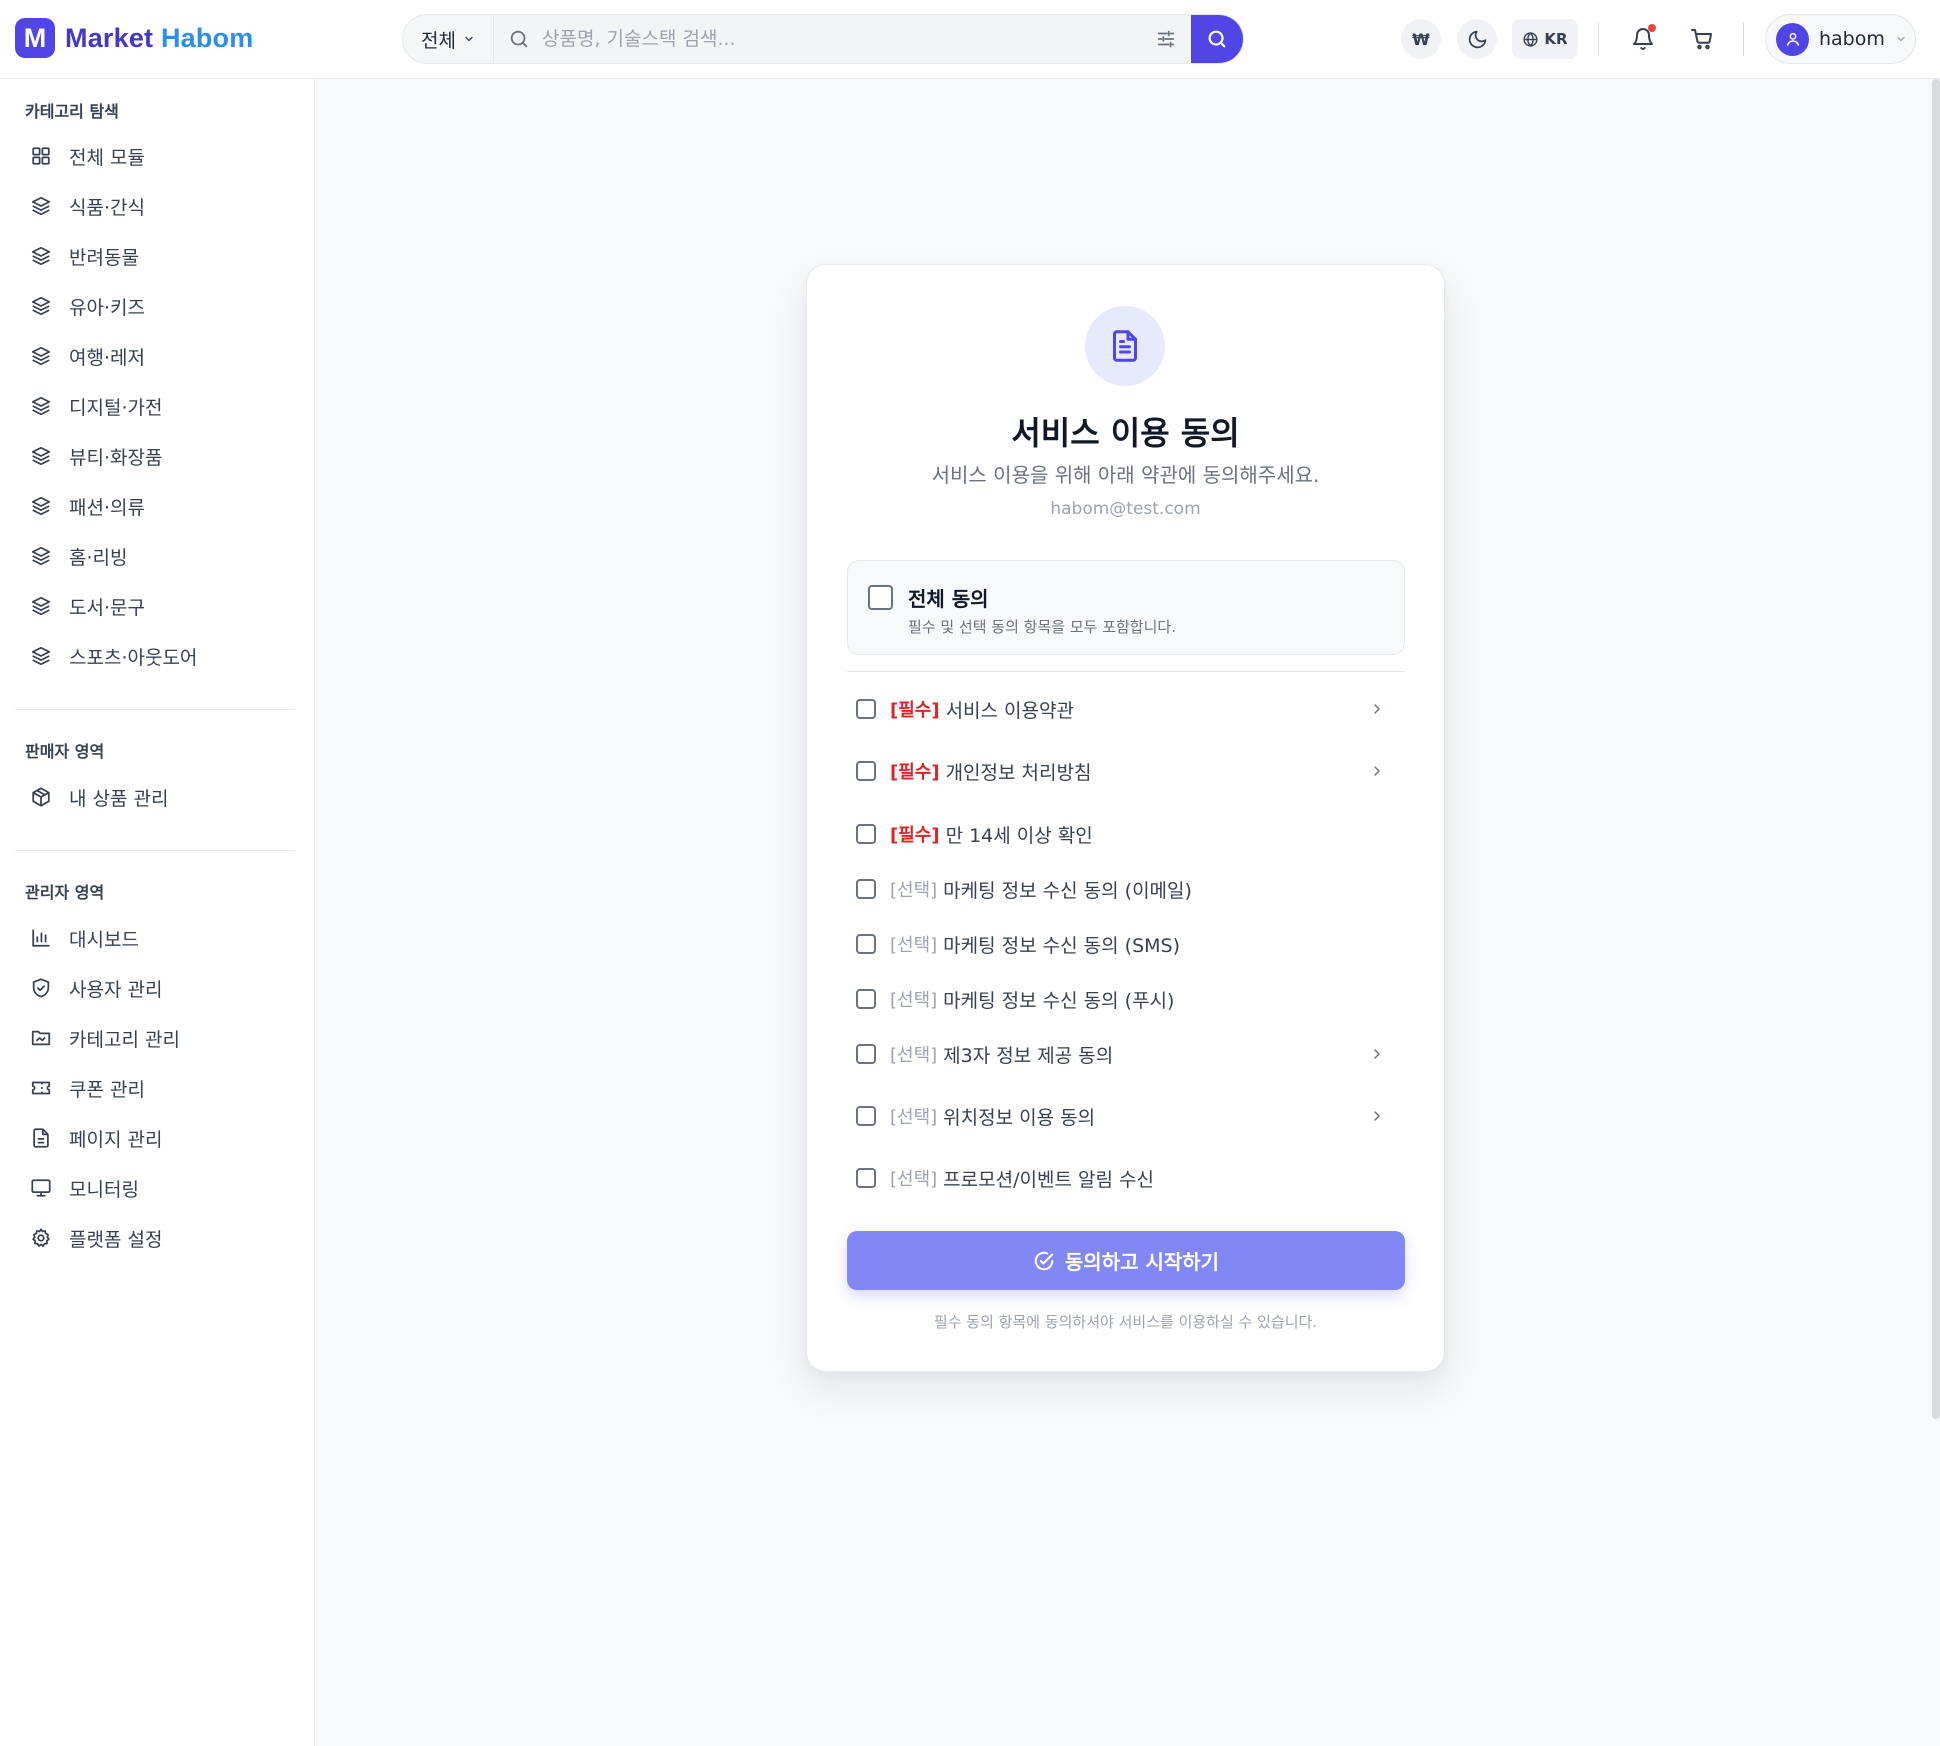  I want to click on language-button: KR, so click(1545, 39).